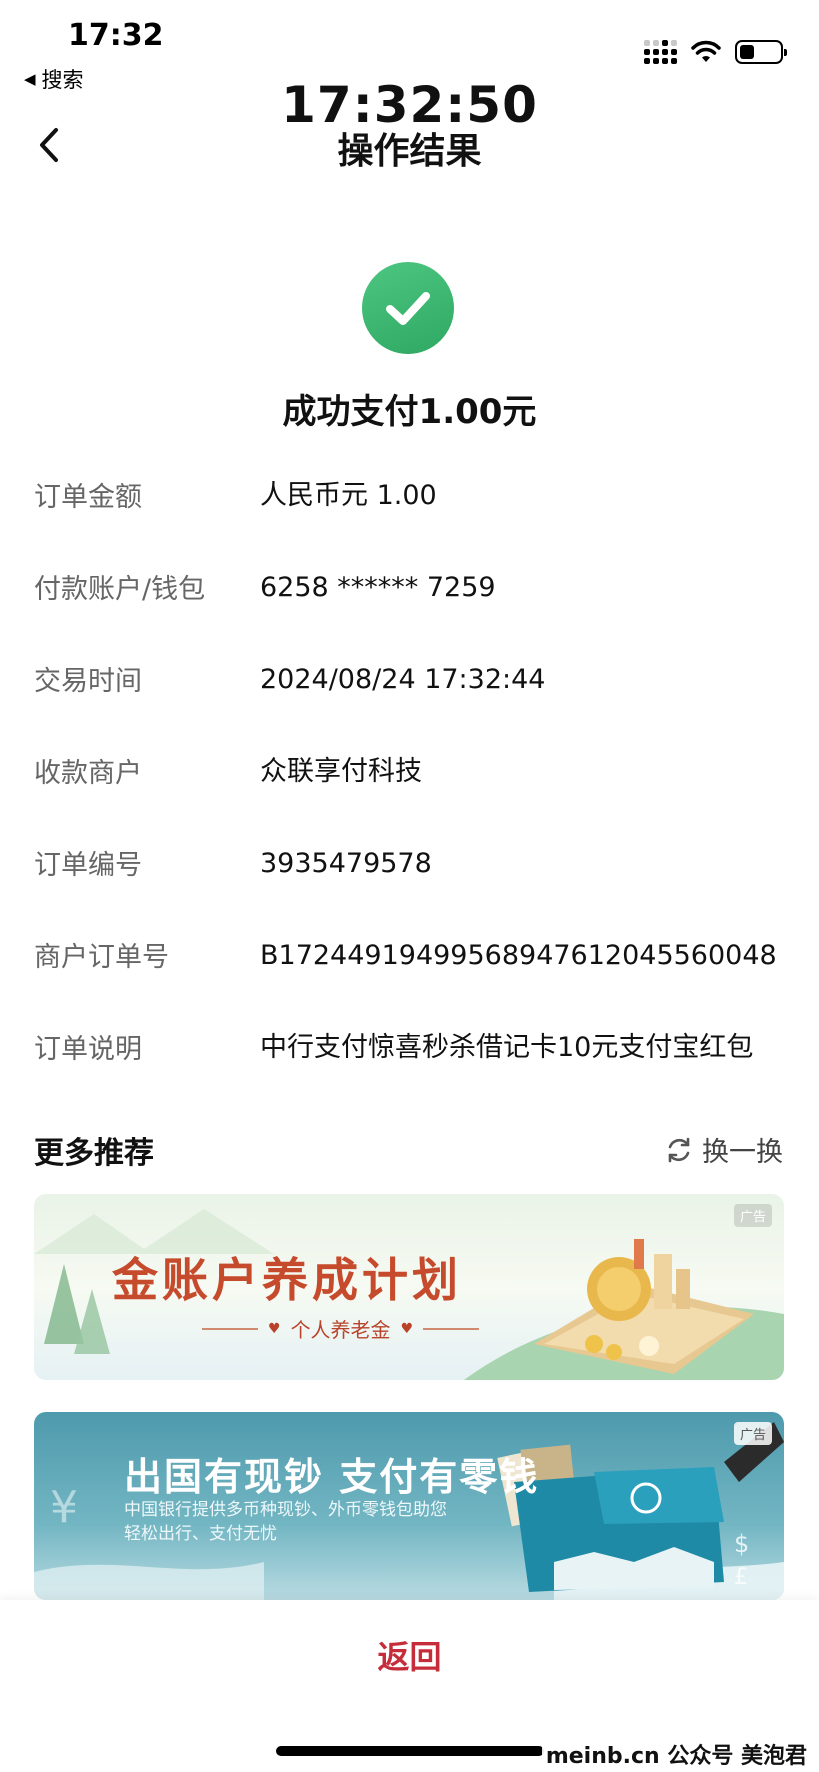 The width and height of the screenshot is (819, 1772). I want to click on battery-icon, so click(761, 52).